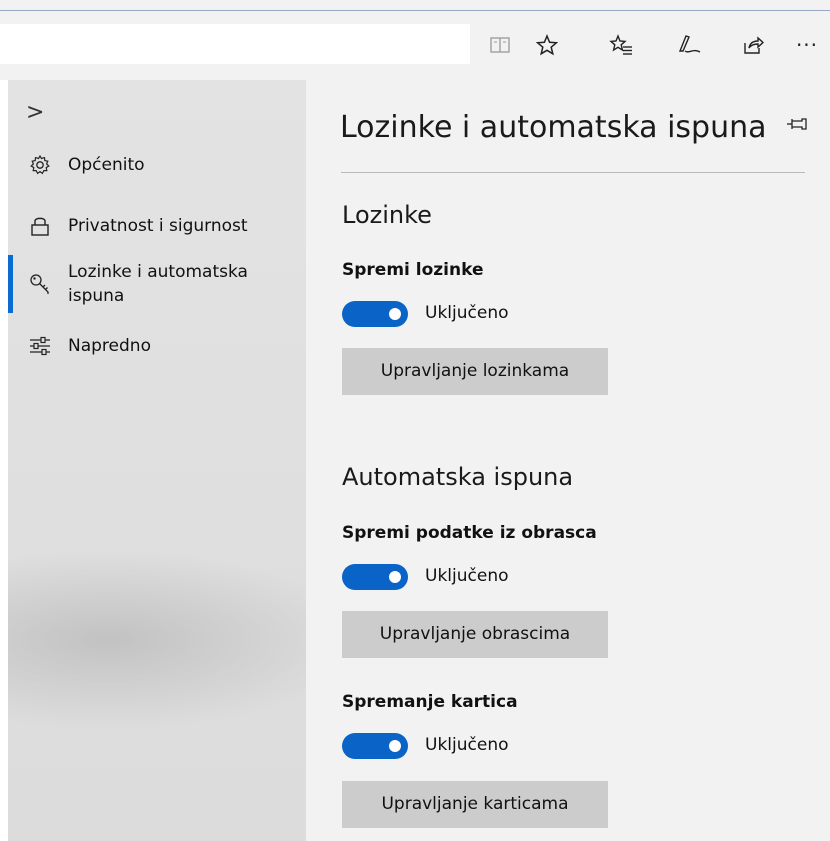 This screenshot has width=830, height=841. I want to click on lock-icon, so click(40, 226).